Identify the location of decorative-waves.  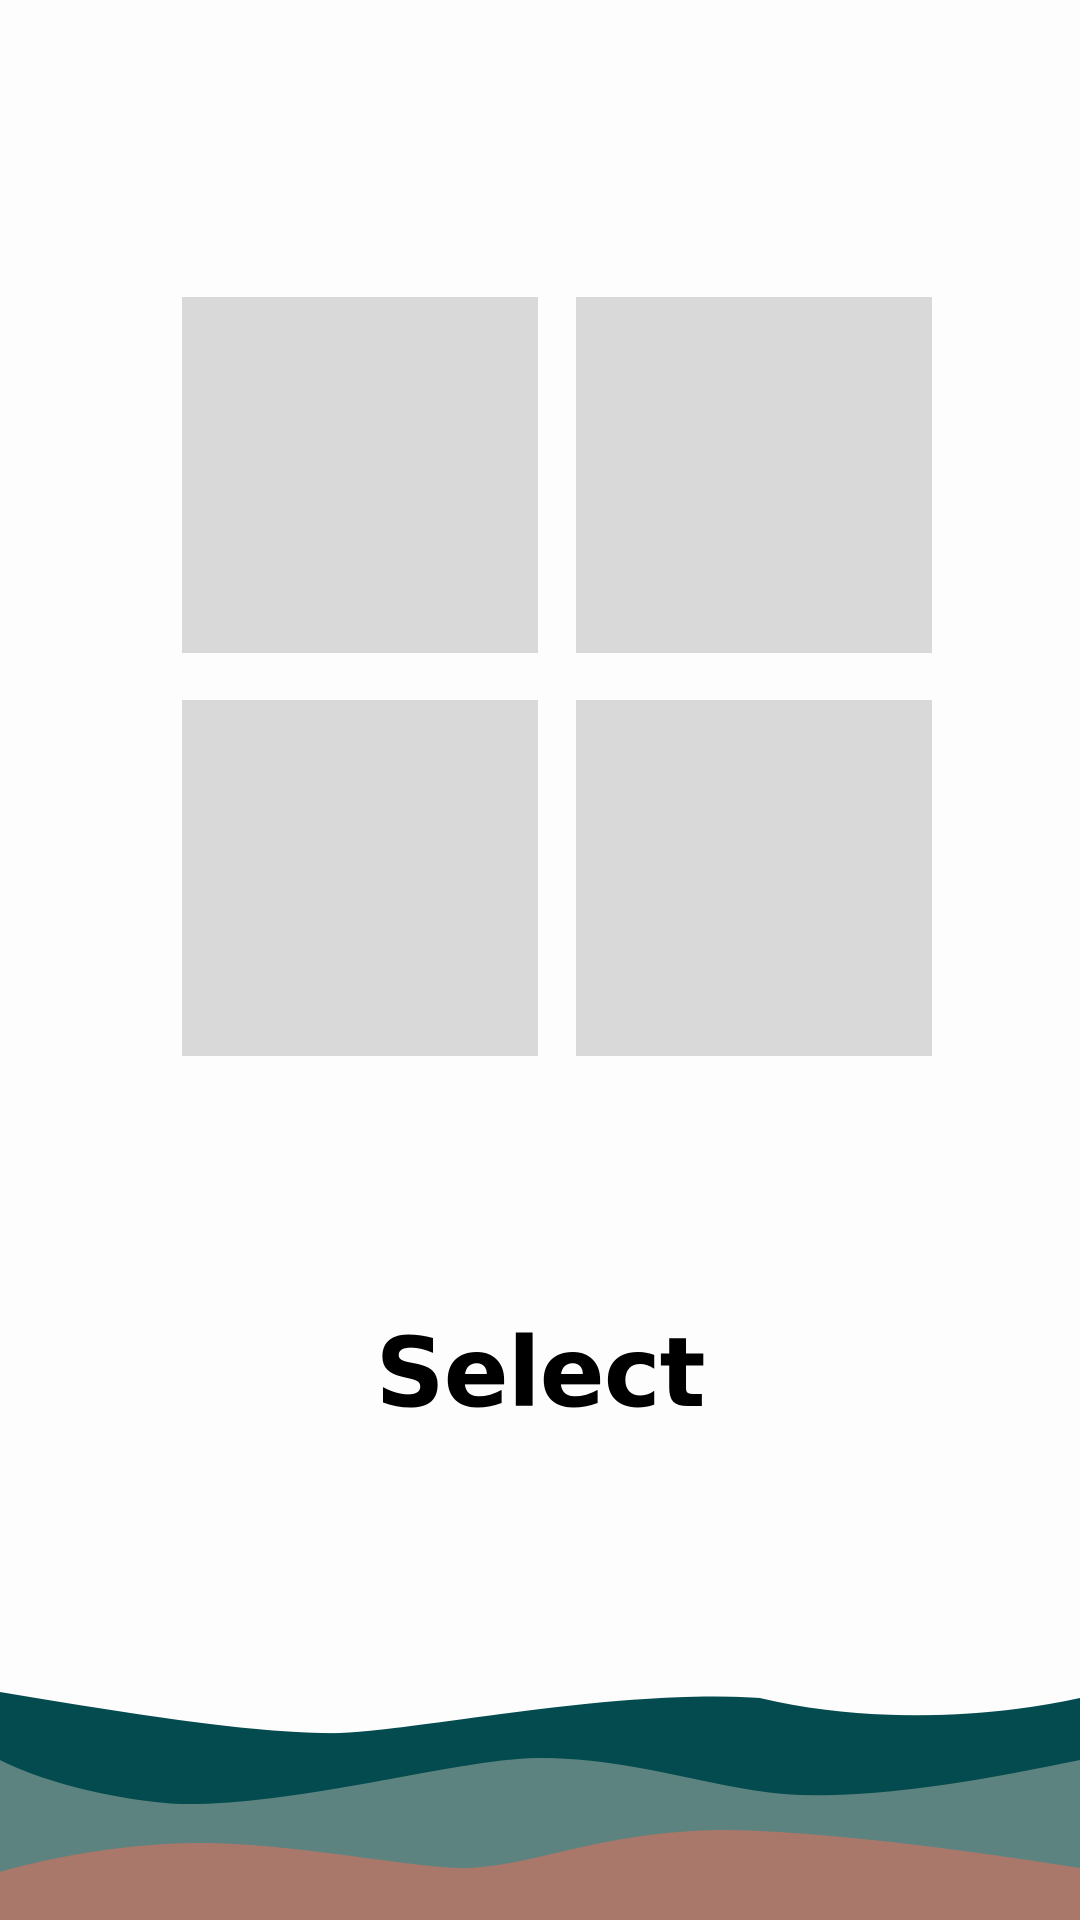
(540, 1806).